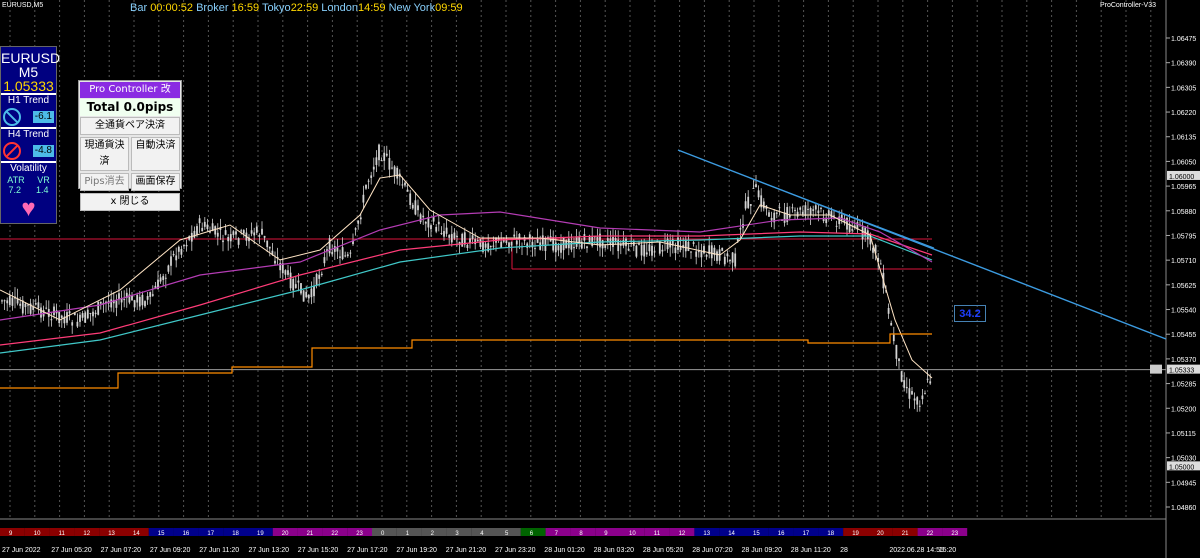 The image size is (1200, 558). Describe the element at coordinates (28, 151) in the screenshot. I see `h4-trend-row: -4.8` at that location.